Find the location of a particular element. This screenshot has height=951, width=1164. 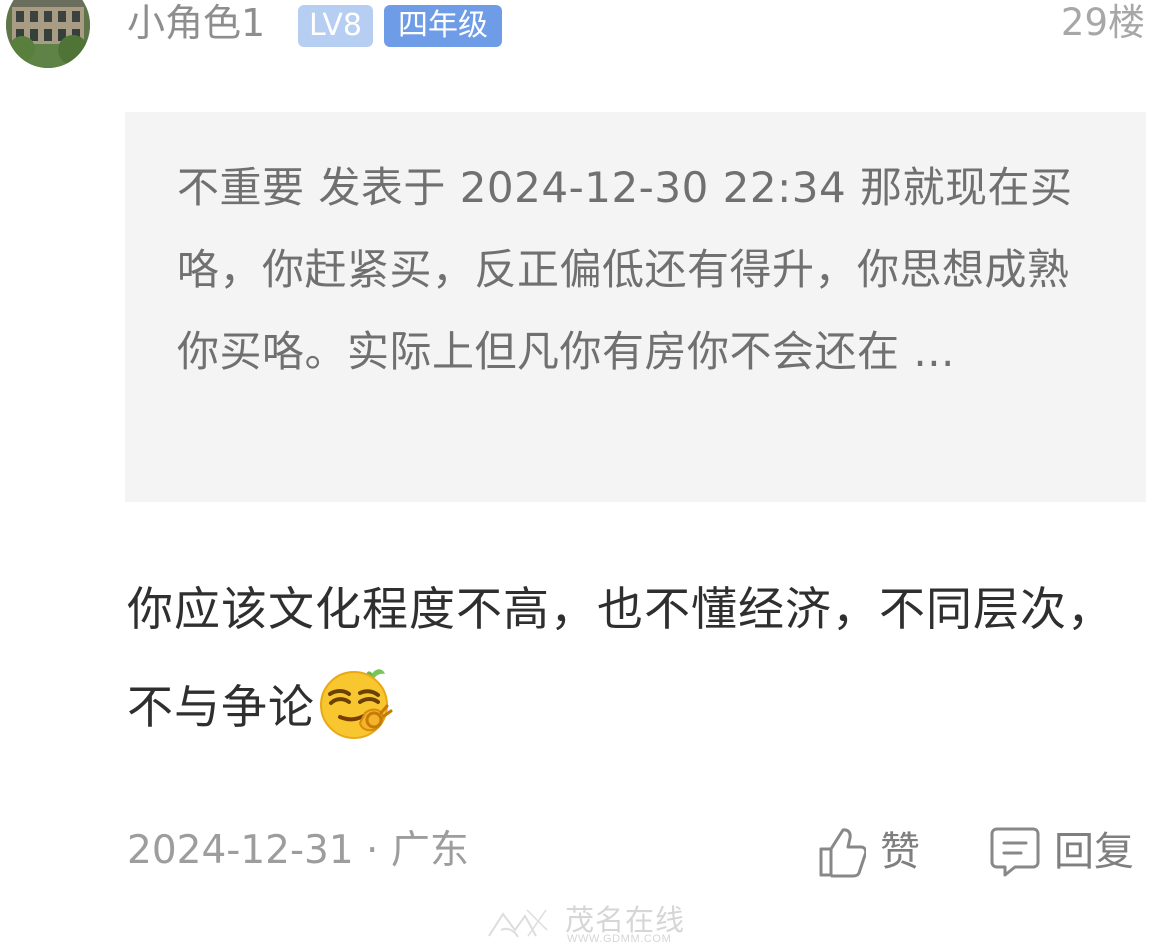

reply-button: 回复 is located at coordinates (1062, 852).